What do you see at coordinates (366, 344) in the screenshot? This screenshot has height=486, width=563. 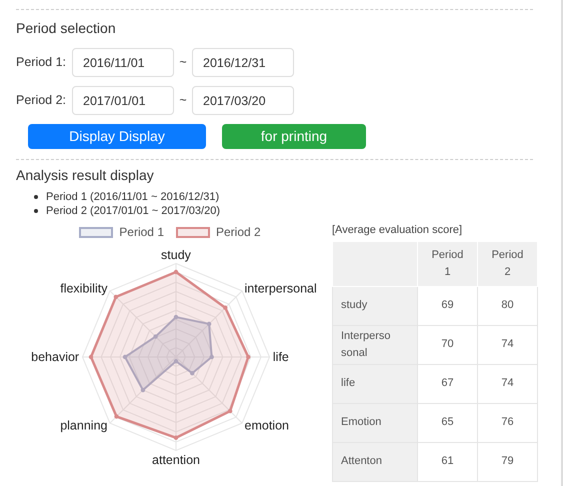 I see `row-label: Interperso sonal` at bounding box center [366, 344].